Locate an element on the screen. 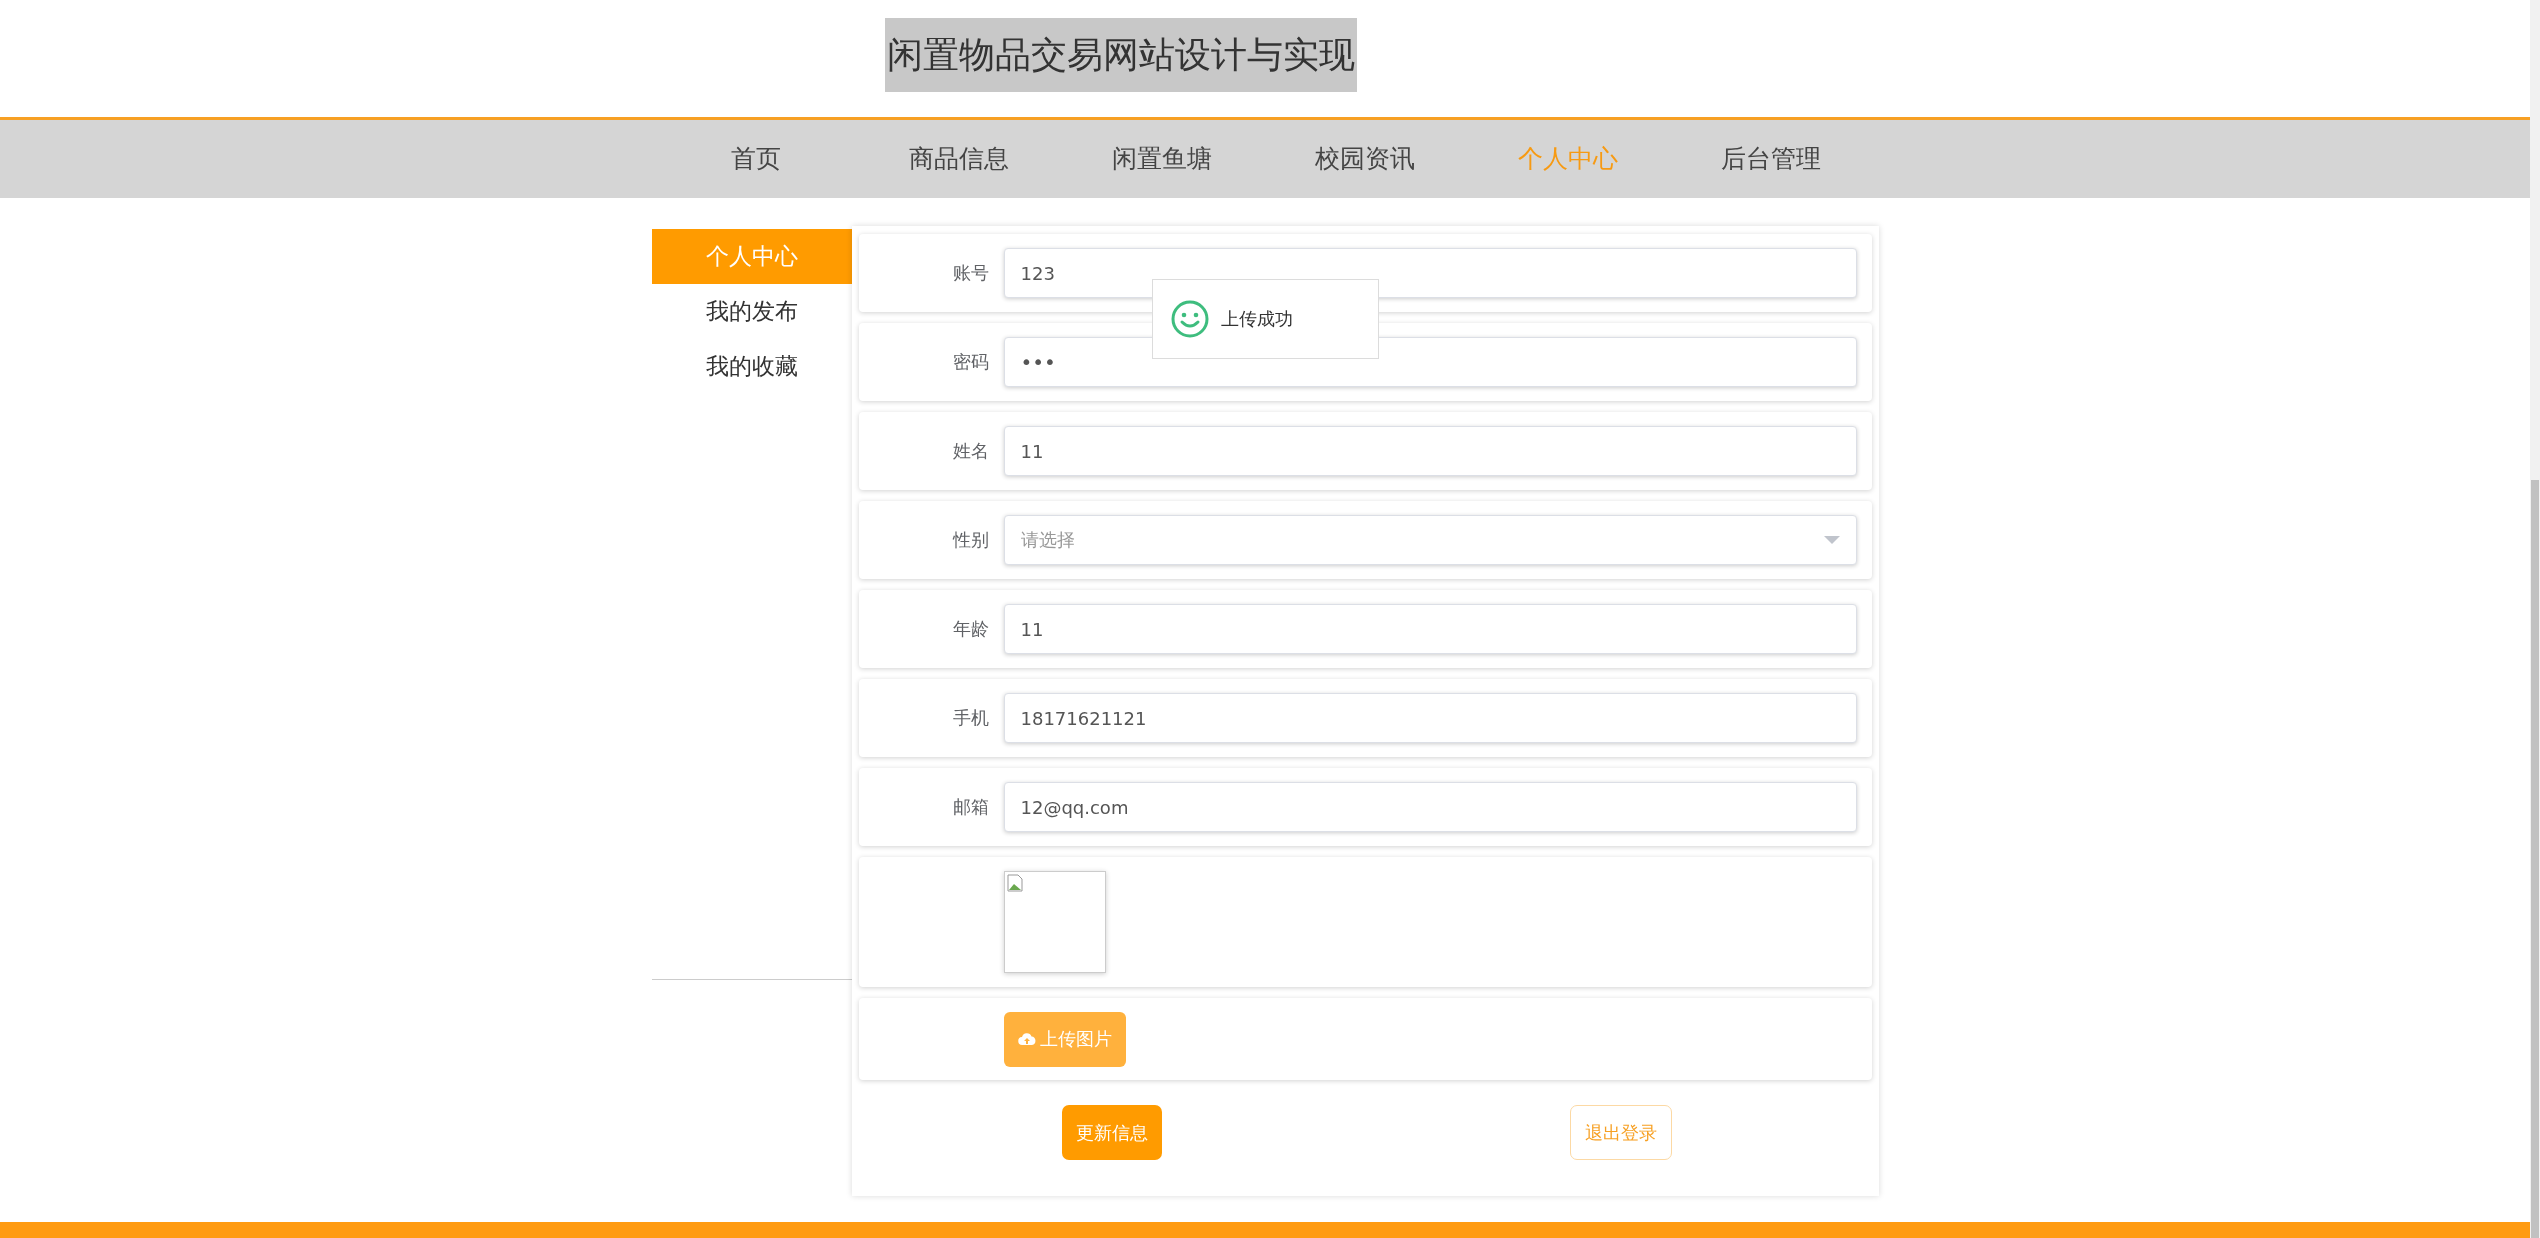 This screenshot has width=2540, height=1238. input-field: 123 is located at coordinates (1430, 273).